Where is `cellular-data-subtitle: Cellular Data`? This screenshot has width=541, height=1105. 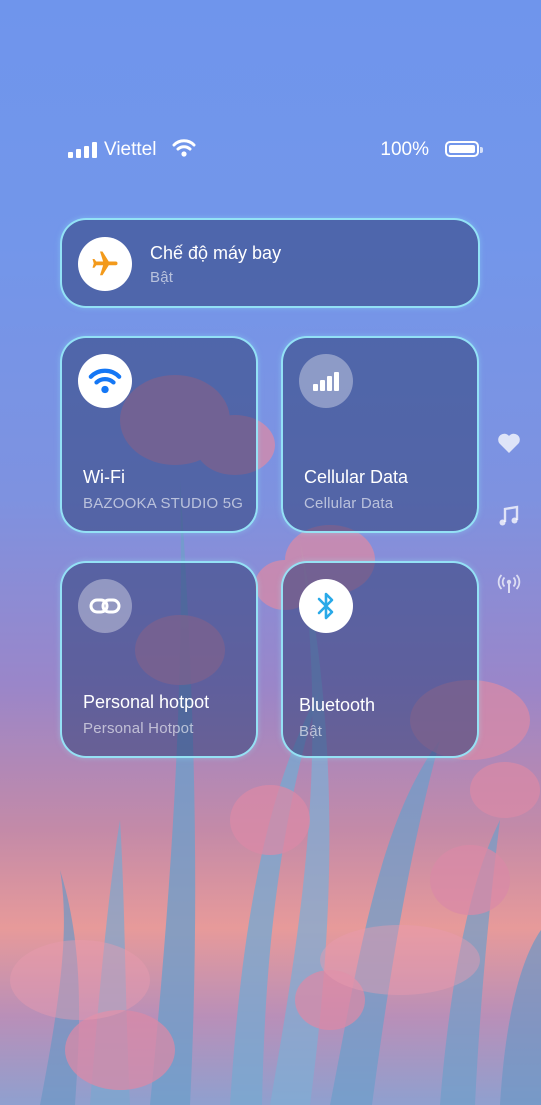
cellular-data-subtitle: Cellular Data is located at coordinates (349, 503).